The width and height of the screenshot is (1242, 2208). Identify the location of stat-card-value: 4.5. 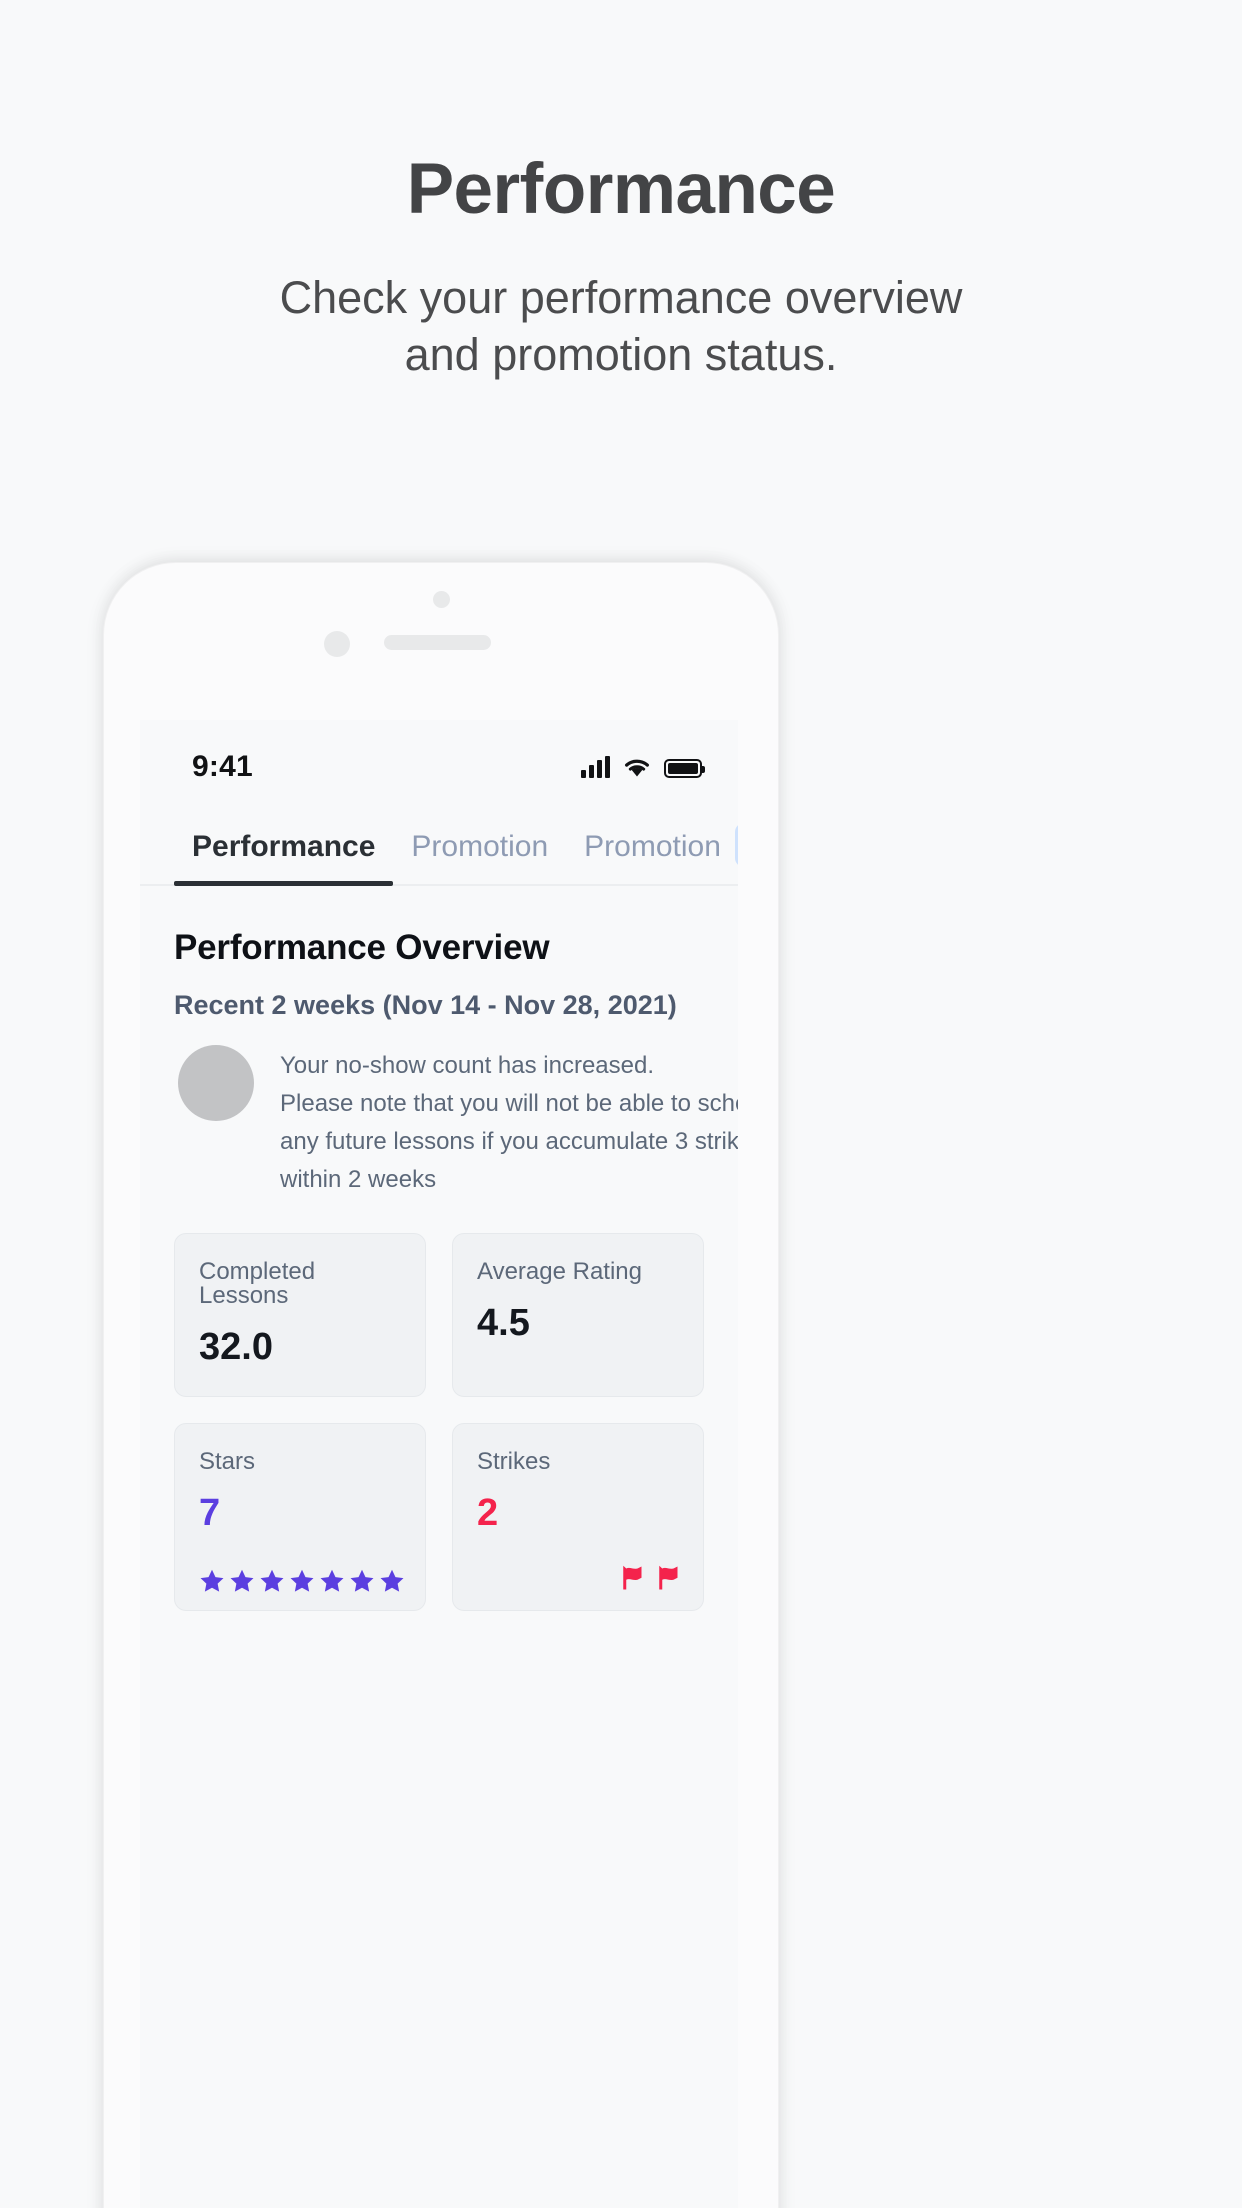
(503, 1322).